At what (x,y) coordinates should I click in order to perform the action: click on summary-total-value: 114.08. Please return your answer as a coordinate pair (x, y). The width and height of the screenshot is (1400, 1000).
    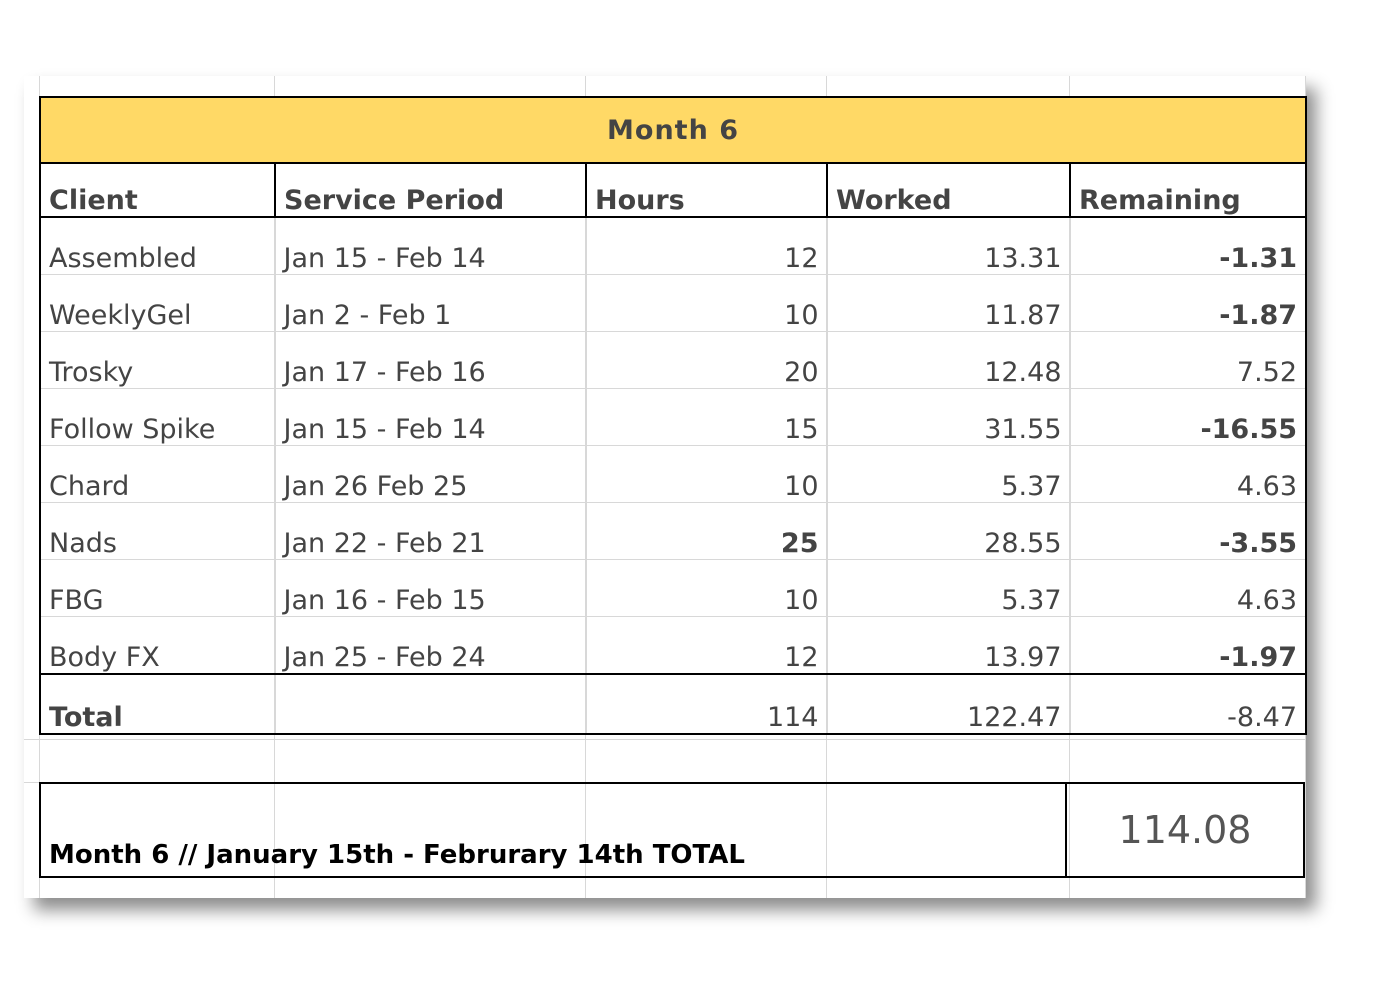
    Looking at the image, I should click on (1185, 830).